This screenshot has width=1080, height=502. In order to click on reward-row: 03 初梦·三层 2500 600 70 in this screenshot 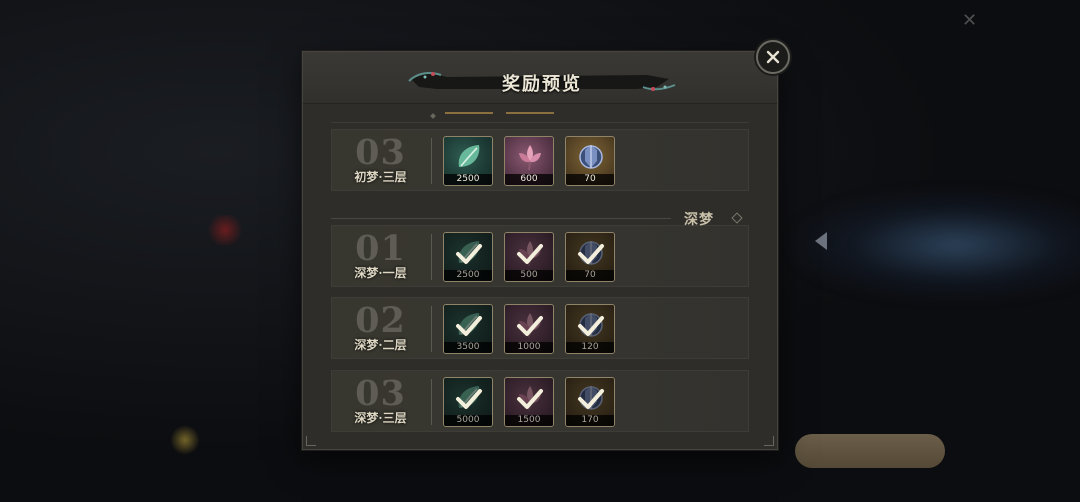, I will do `click(540, 160)`.